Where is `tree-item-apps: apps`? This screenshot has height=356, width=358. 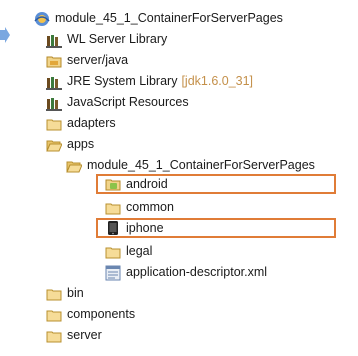 tree-item-apps: apps is located at coordinates (70, 144).